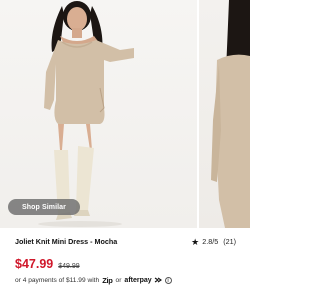 The width and height of the screenshot is (320, 286). What do you see at coordinates (168, 280) in the screenshot?
I see `info-icon: i` at bounding box center [168, 280].